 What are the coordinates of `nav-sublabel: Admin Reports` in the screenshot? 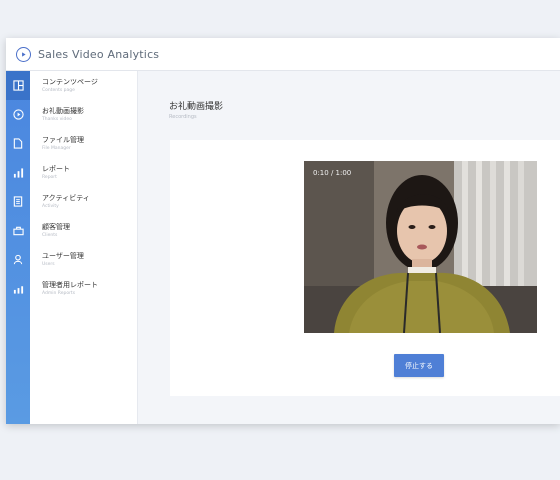 It's located at (59, 293).